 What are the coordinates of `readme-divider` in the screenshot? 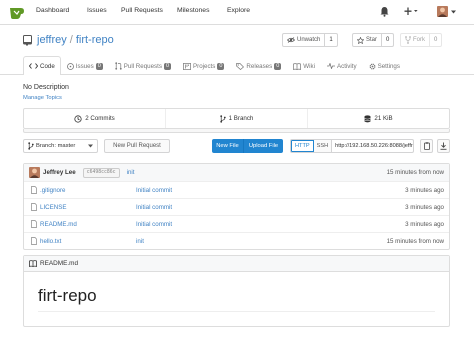 It's located at (236, 311).